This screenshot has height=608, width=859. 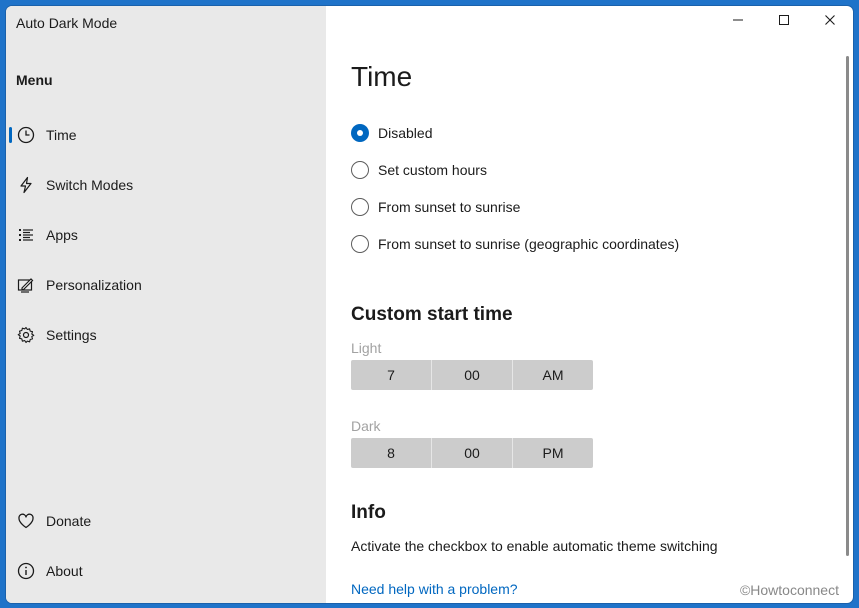 I want to click on option-set-custom-hours: Set custom hours, so click(x=419, y=170).